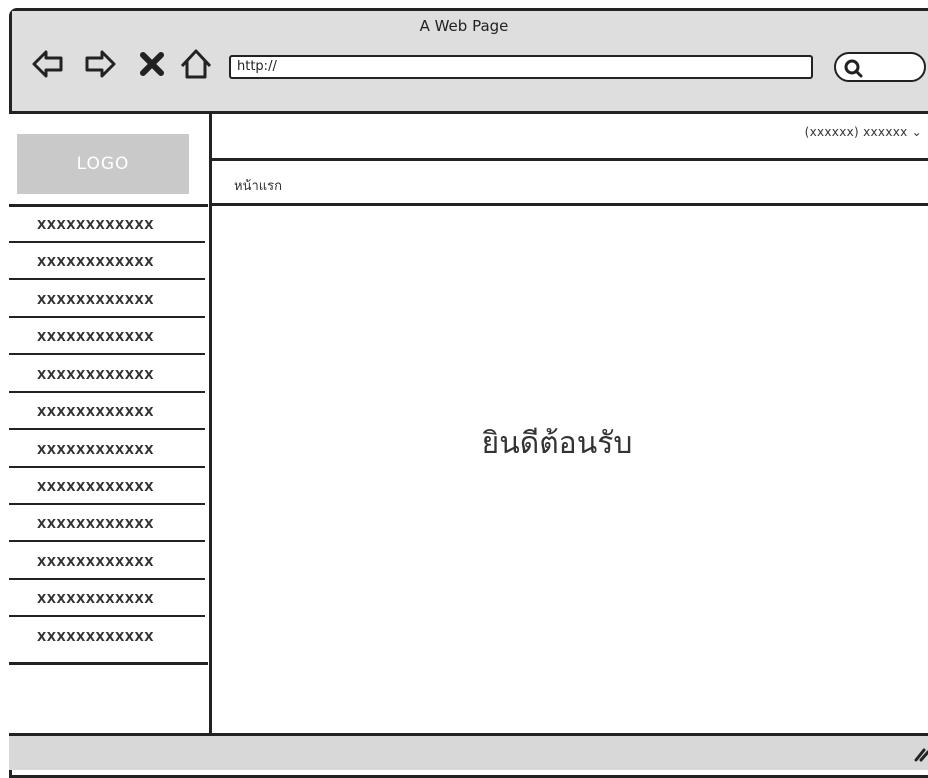 Image resolution: width=928 pixels, height=778 pixels. I want to click on top-header: (xxxxxx) xxxxxx ⌄, so click(570, 137).